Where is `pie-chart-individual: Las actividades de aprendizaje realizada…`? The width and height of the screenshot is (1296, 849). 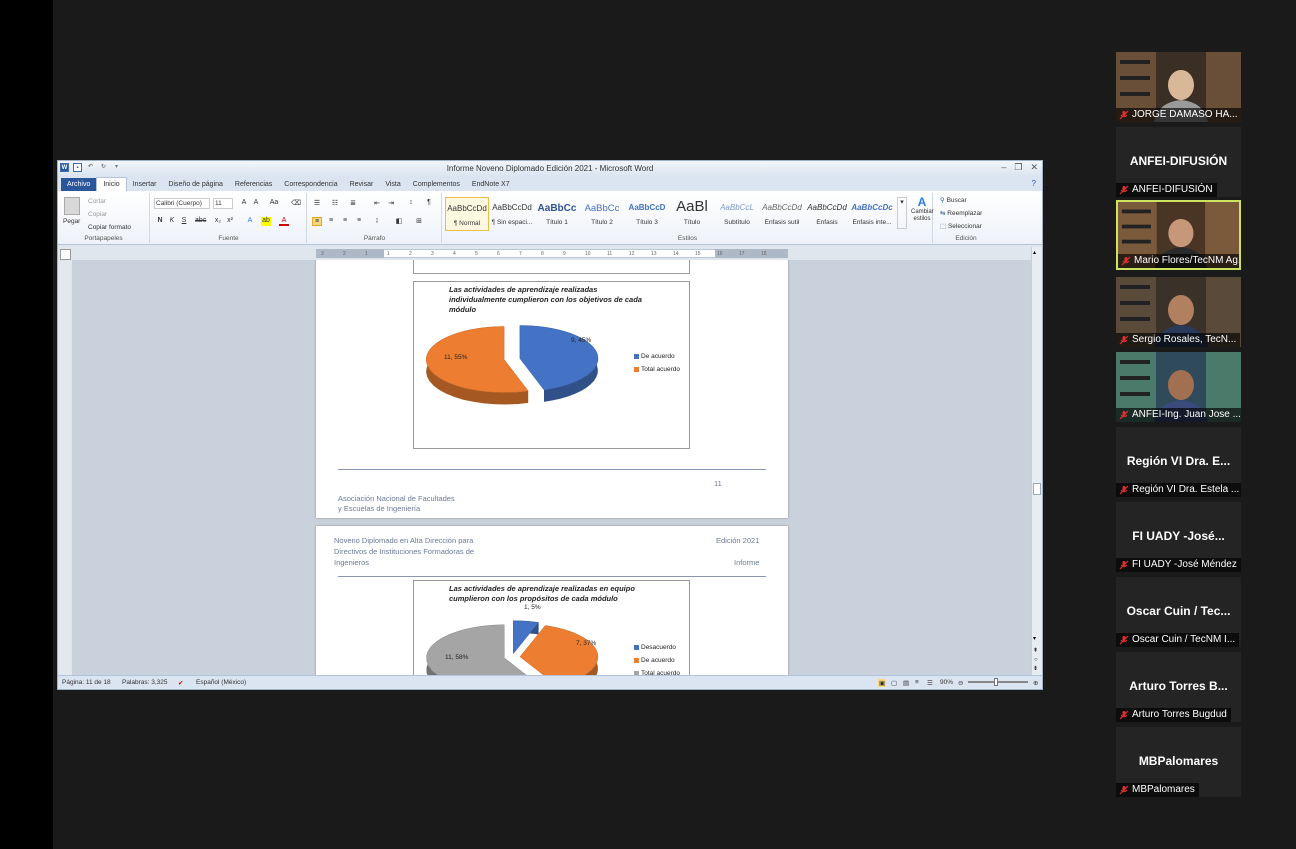
pie-chart-individual: Las actividades de aprendizaje realizada… is located at coordinates (551, 365).